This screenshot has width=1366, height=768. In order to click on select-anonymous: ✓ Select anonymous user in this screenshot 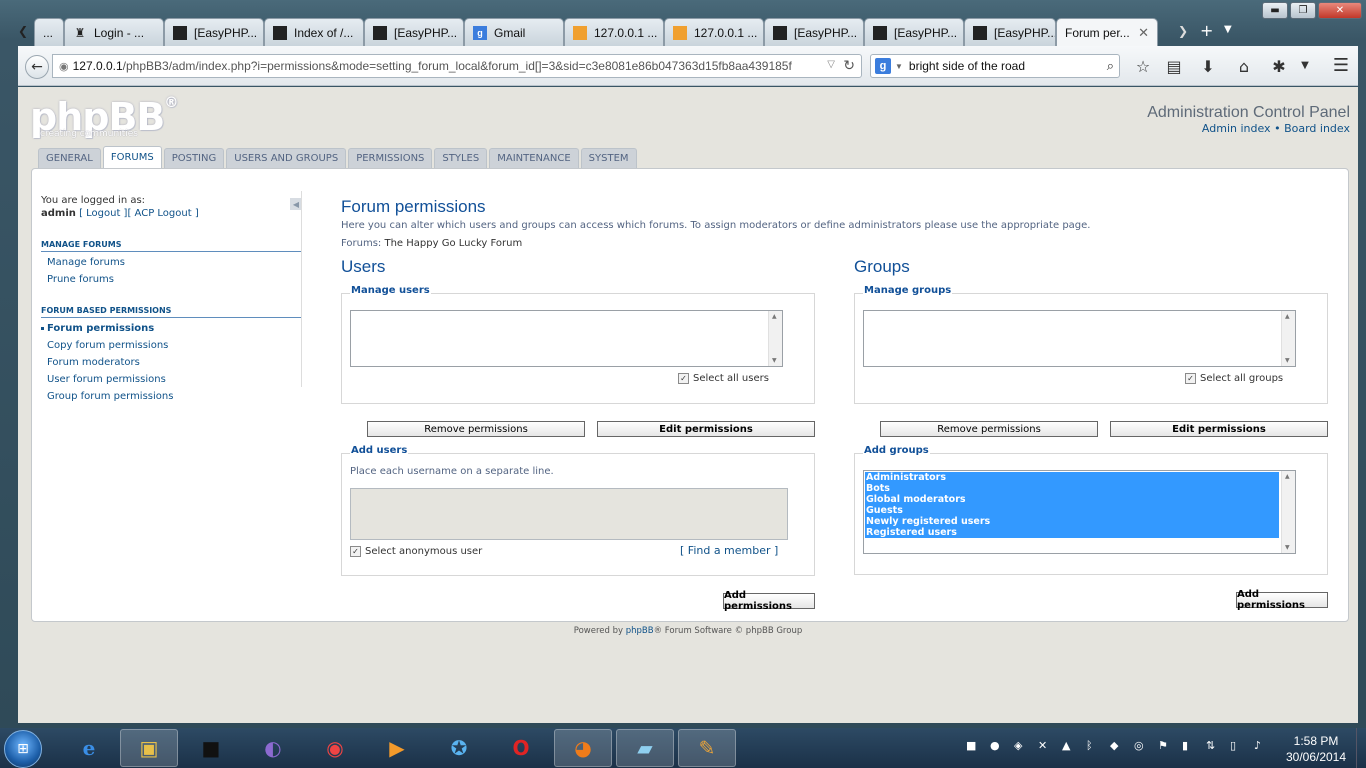, I will do `click(416, 551)`.